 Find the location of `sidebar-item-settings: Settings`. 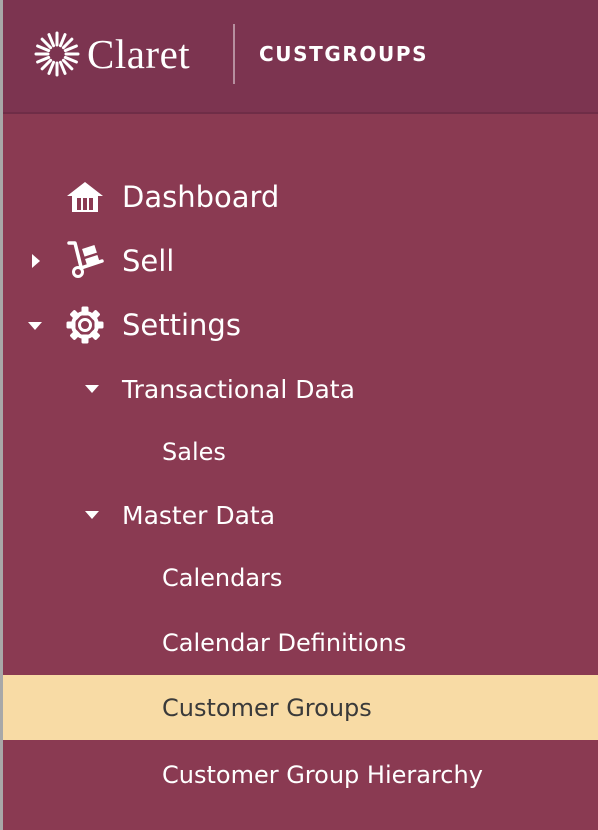

sidebar-item-settings: Settings is located at coordinates (300, 325).